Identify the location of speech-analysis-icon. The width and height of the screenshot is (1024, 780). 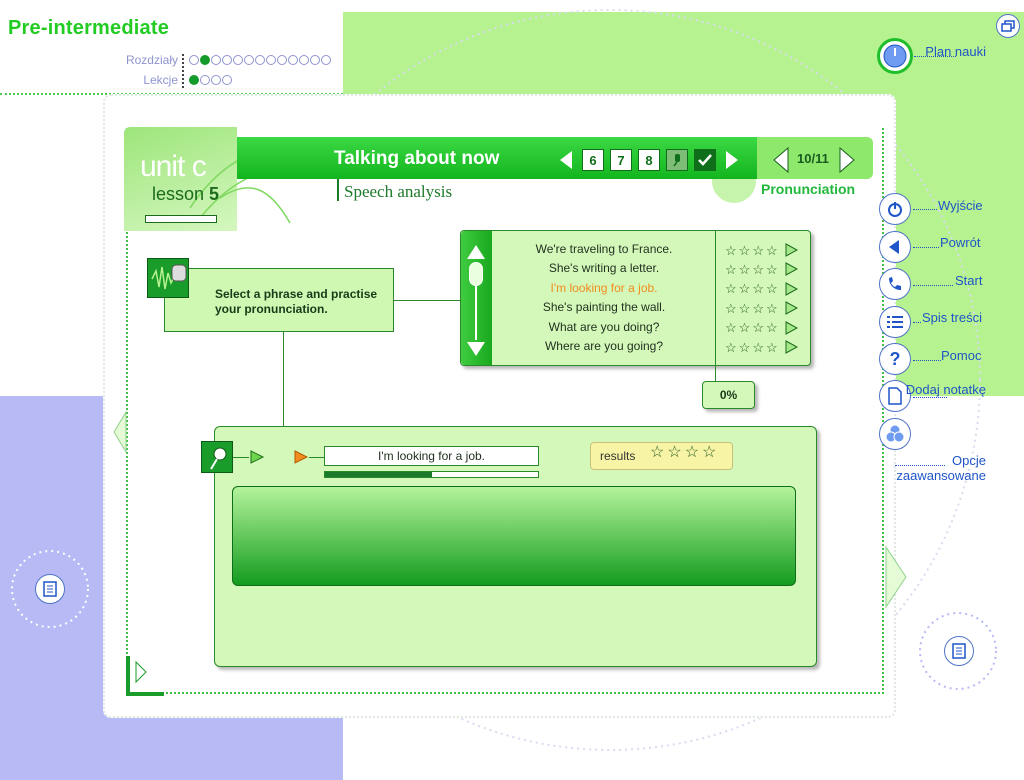
(168, 278).